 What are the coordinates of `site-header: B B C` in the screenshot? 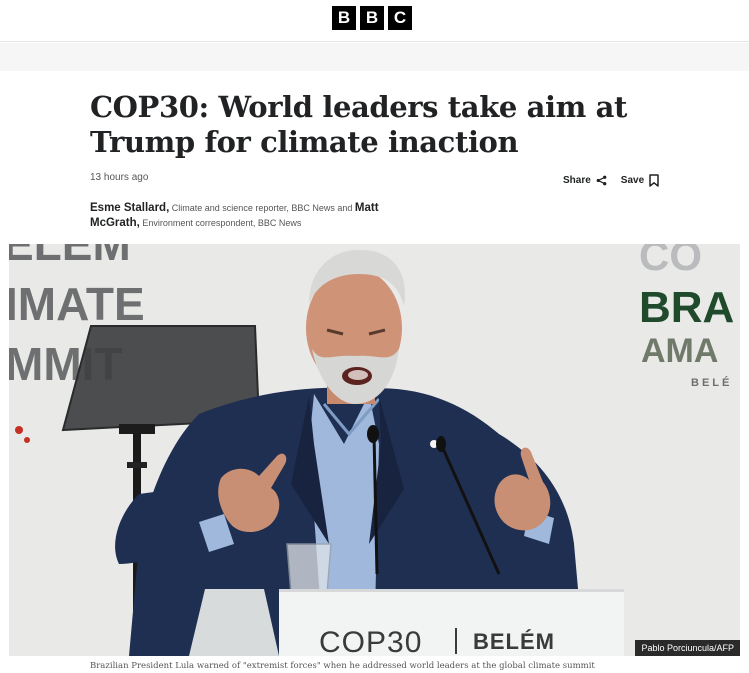 It's located at (374, 21).